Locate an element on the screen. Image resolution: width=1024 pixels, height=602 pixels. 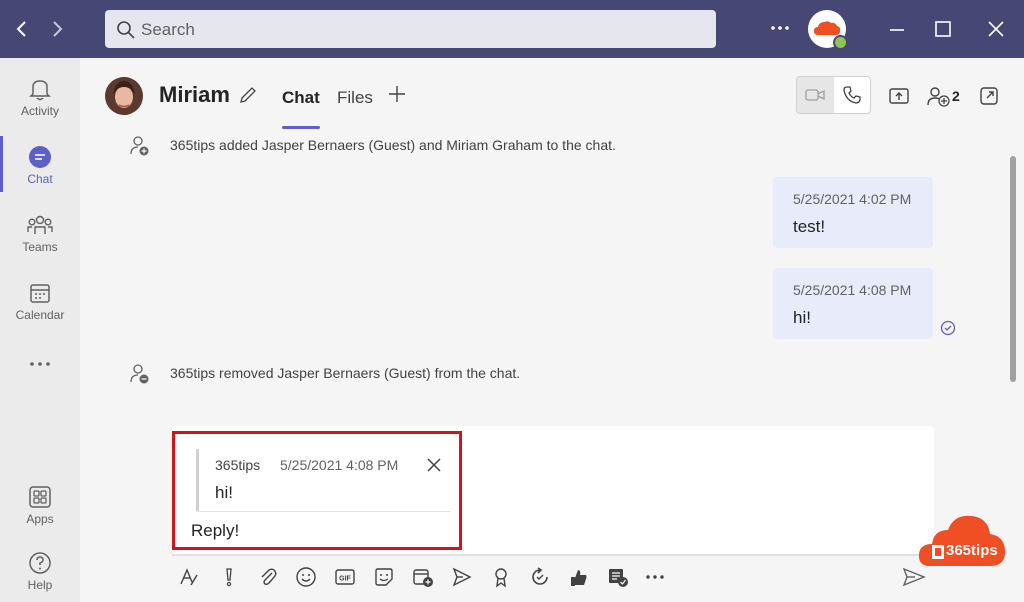
brand-cloud-logo is located at coordinates (962, 540).